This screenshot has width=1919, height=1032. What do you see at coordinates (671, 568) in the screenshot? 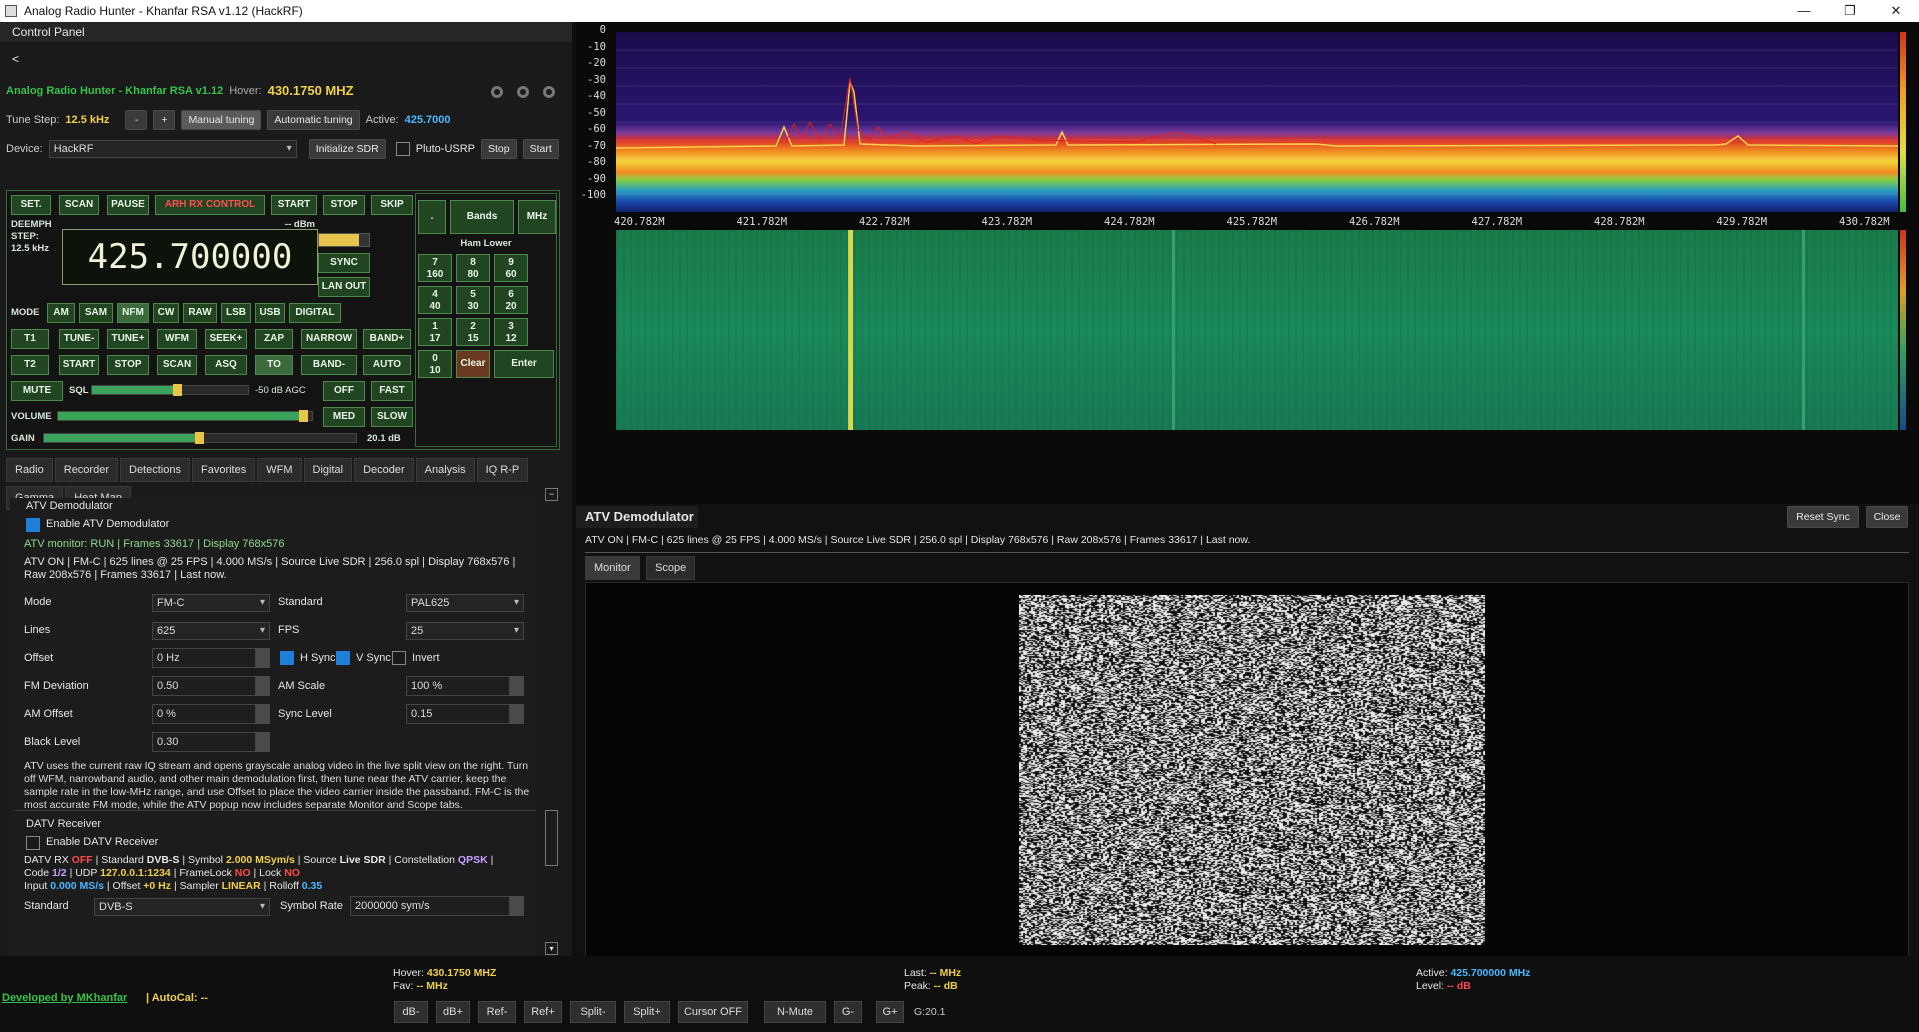
I see `tab-scope: Scope` at bounding box center [671, 568].